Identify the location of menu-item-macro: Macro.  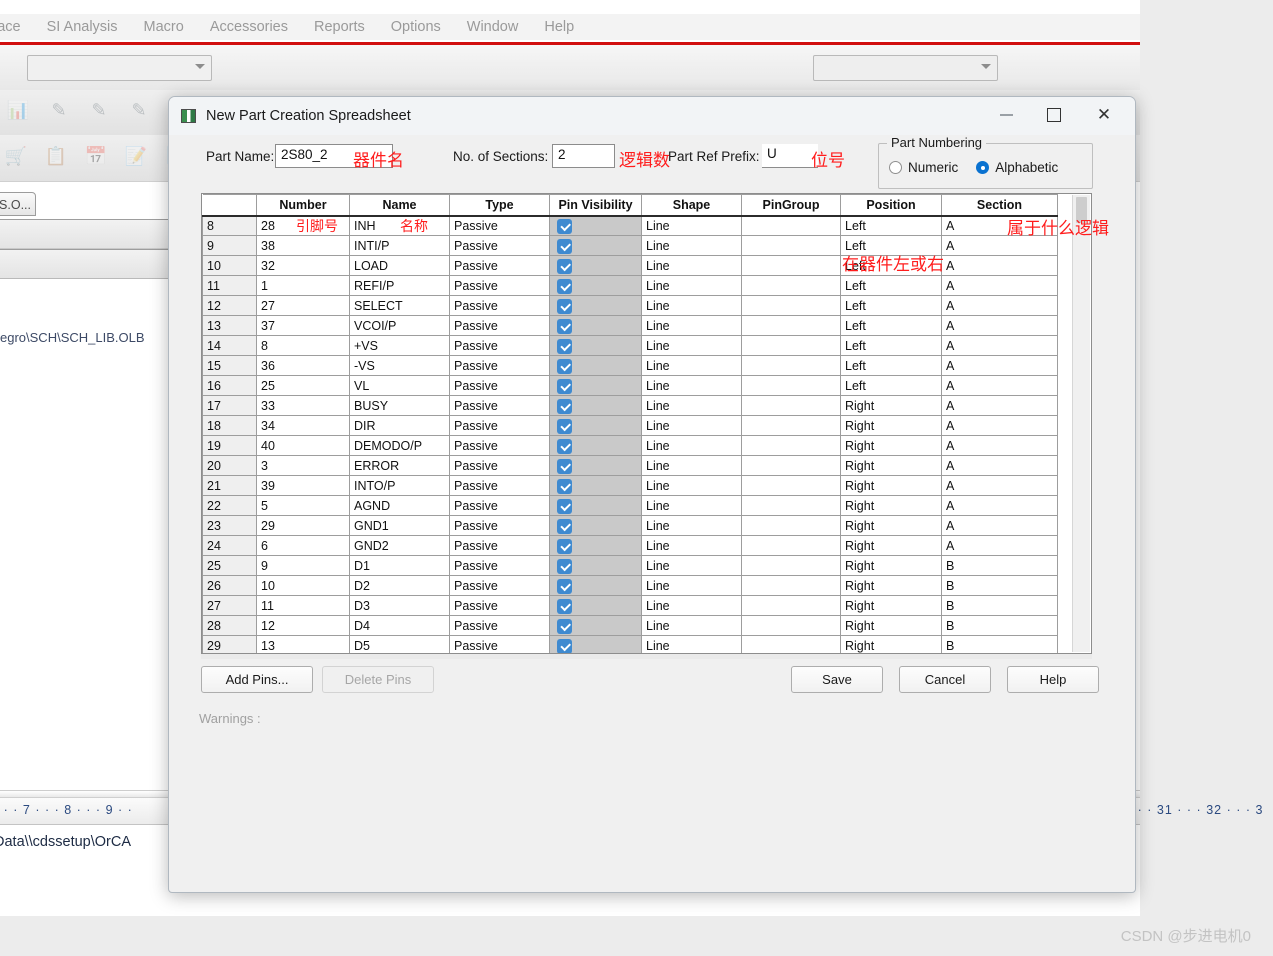
(164, 27).